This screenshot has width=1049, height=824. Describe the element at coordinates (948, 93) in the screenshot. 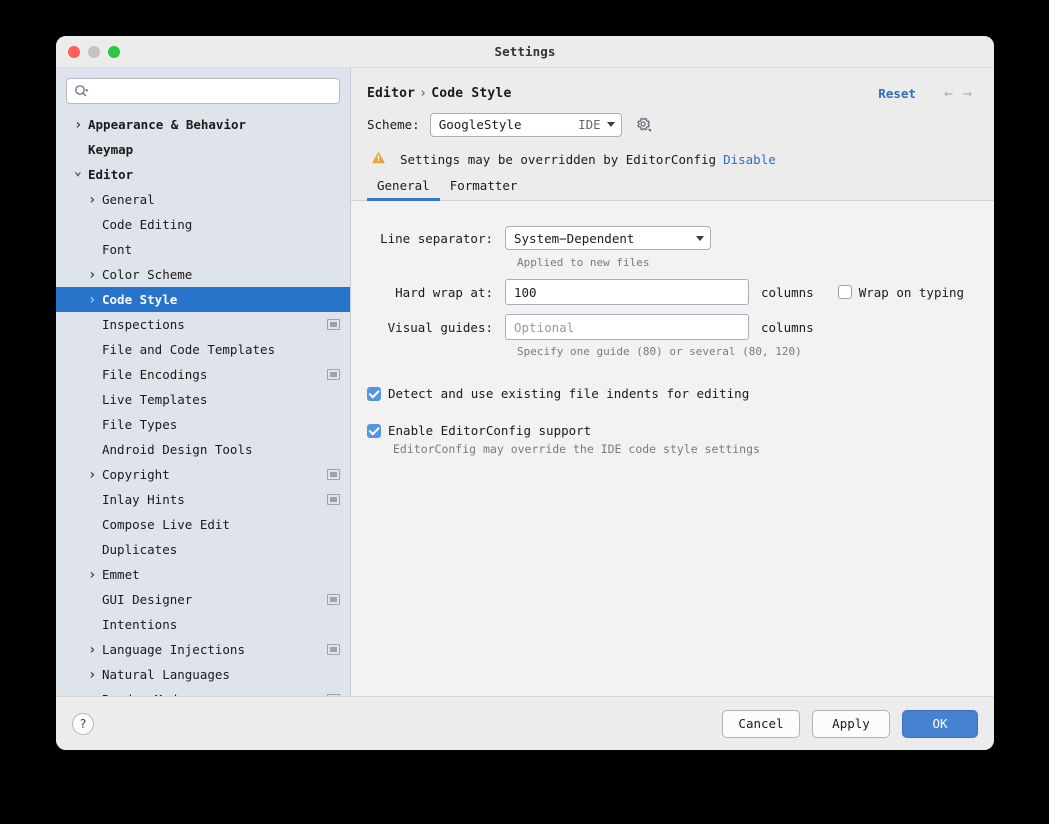

I see `nav-back-arrow-icon: ←` at that location.